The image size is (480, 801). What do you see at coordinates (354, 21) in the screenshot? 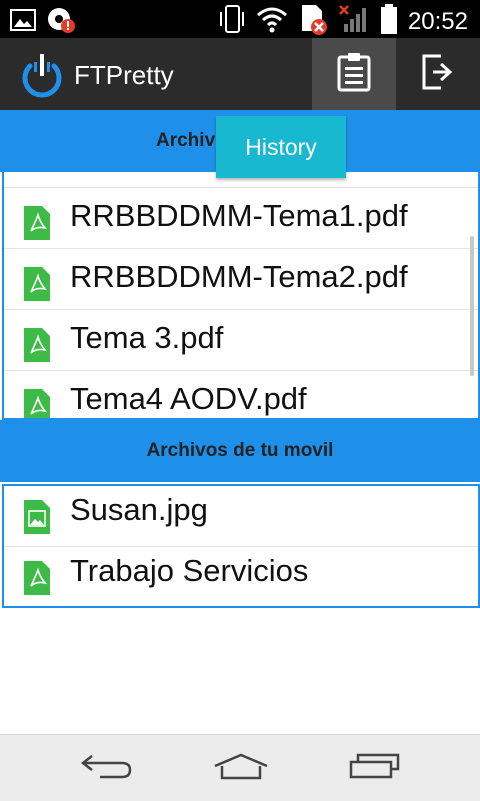
I see `signal-off-icon` at bounding box center [354, 21].